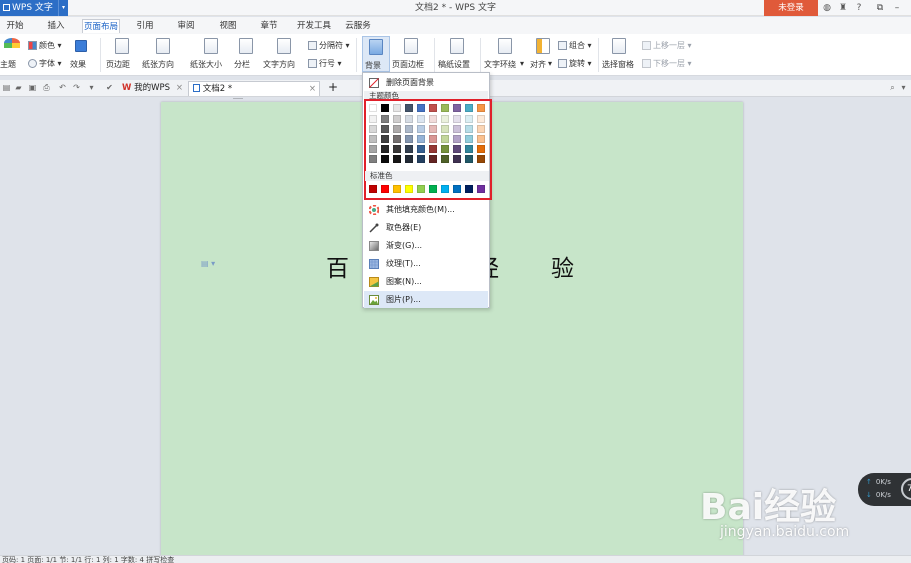 The height and width of the screenshot is (563, 911). What do you see at coordinates (228, 26) in the screenshot?
I see `tab-view: 视图` at bounding box center [228, 26].